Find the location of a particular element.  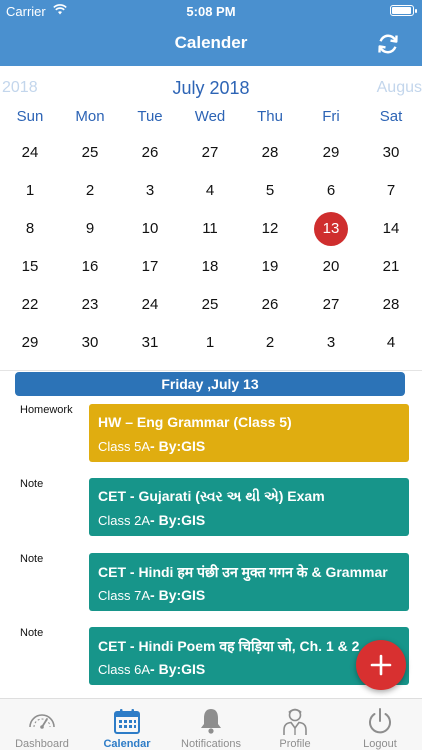

day-cell: 7 is located at coordinates (391, 191).